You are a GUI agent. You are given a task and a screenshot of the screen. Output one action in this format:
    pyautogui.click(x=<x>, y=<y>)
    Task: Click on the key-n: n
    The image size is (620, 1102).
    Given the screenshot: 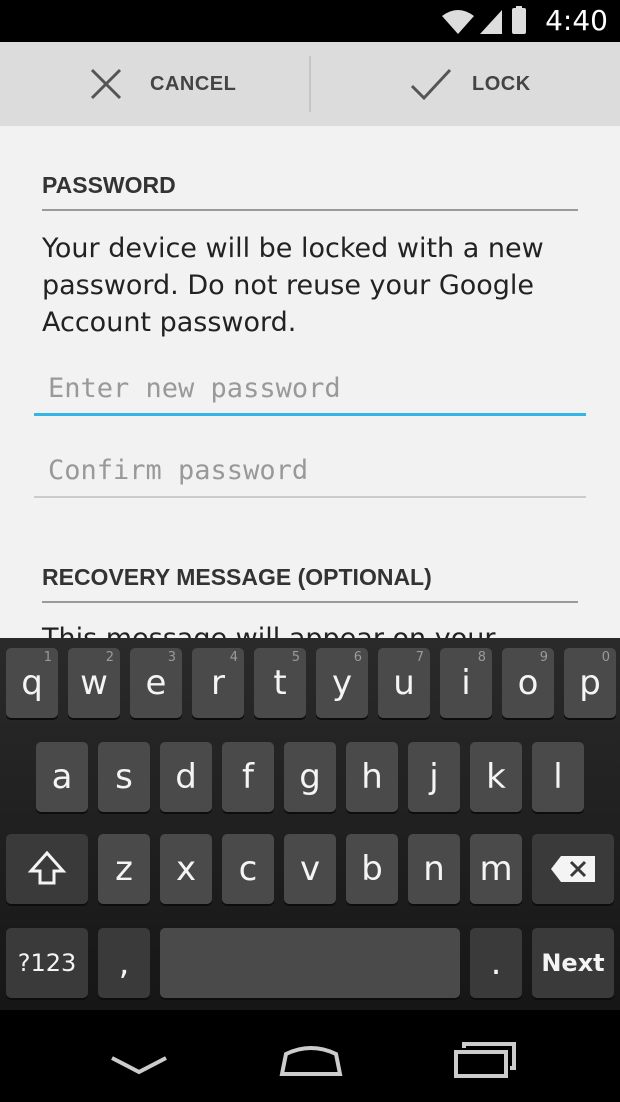 What is the action you would take?
    pyautogui.click(x=434, y=869)
    